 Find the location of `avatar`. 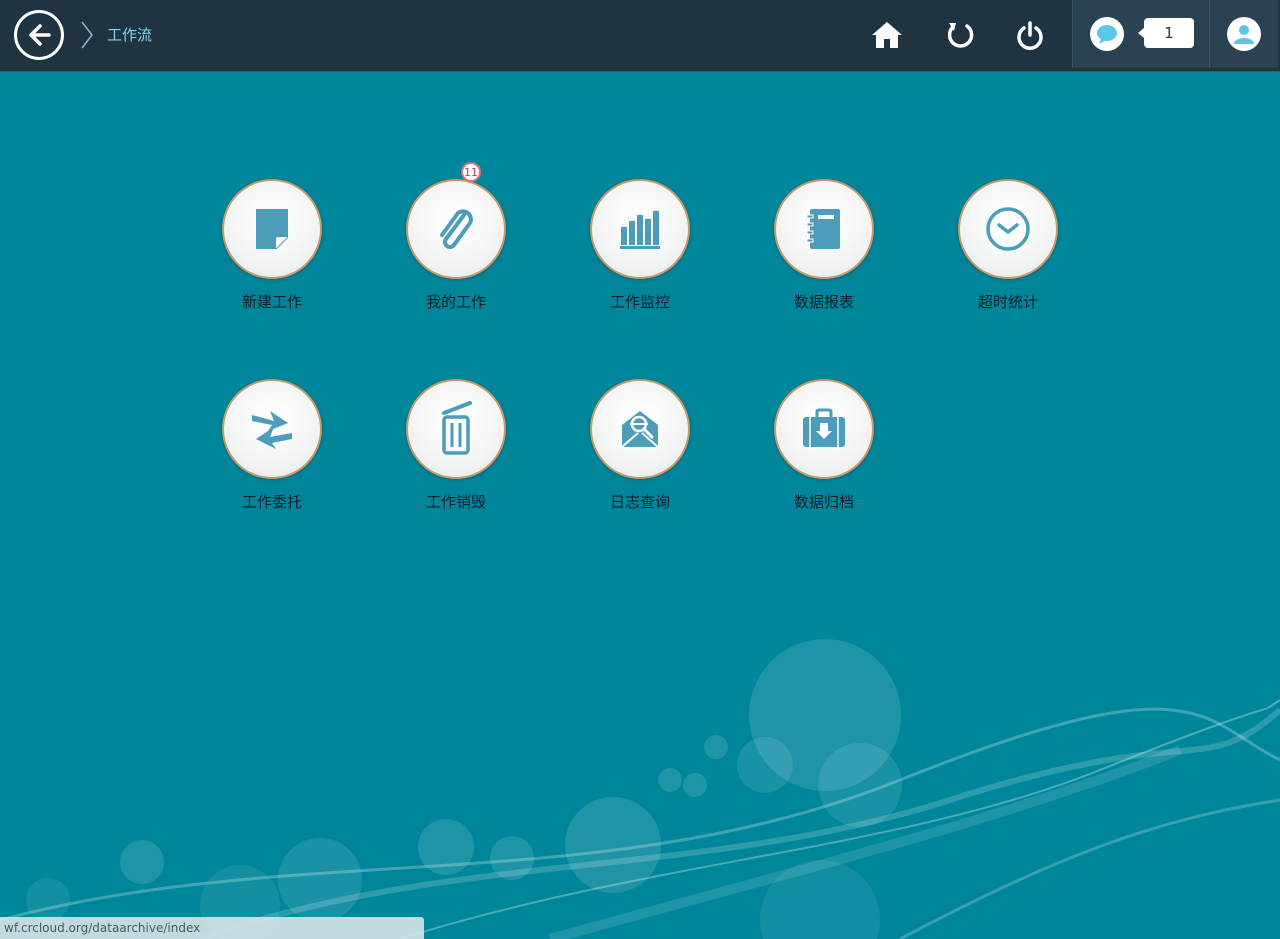

avatar is located at coordinates (1244, 34).